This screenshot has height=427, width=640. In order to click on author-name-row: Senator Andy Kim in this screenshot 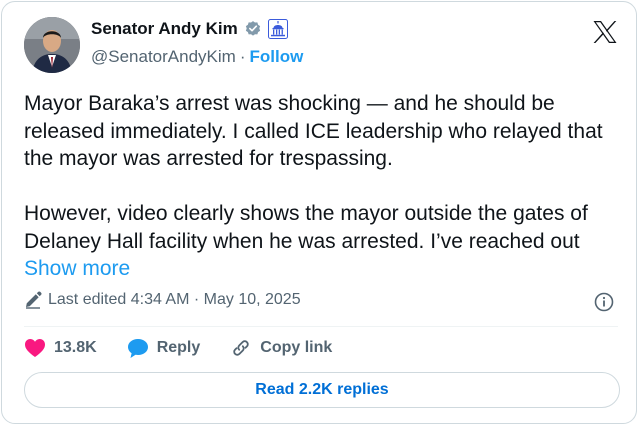, I will do `click(189, 29)`.